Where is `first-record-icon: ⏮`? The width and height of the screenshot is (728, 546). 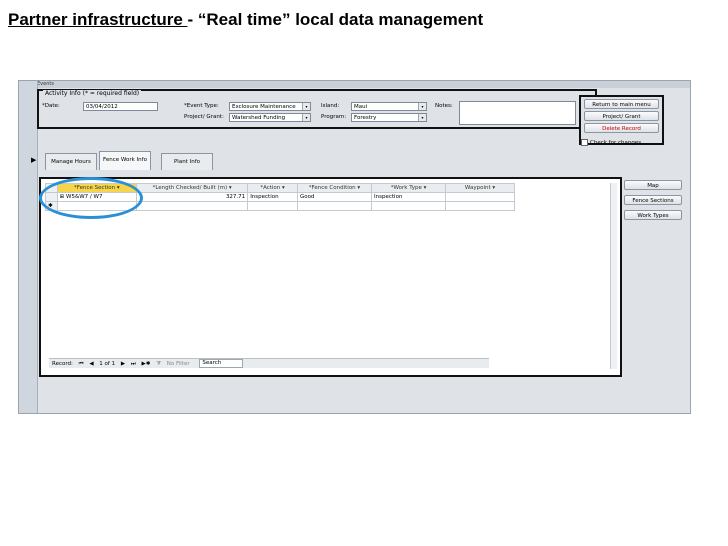 first-record-icon: ⏮ is located at coordinates (81, 364).